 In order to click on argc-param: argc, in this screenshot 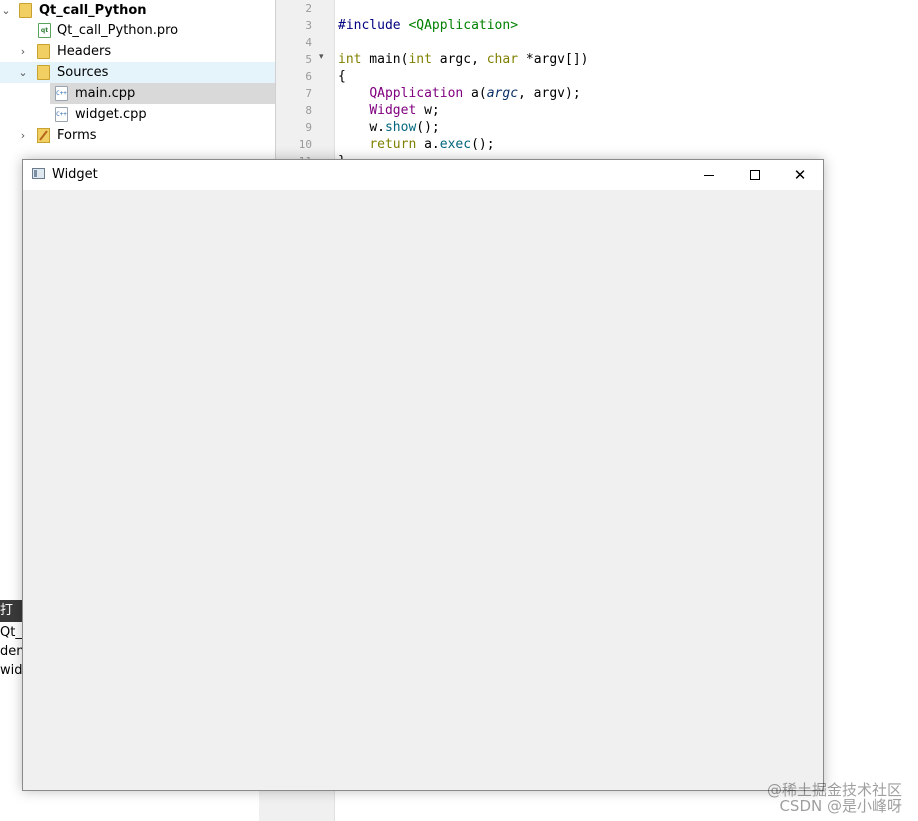, I will do `click(459, 59)`.